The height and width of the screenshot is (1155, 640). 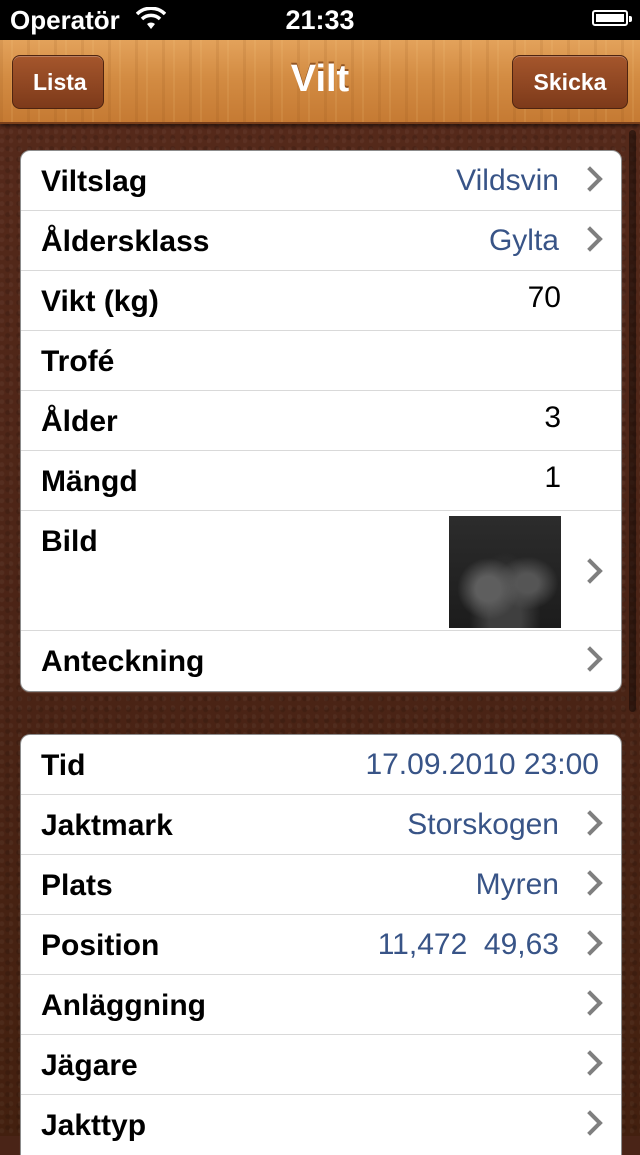 What do you see at coordinates (321, 825) in the screenshot?
I see `row-jaktmark: Jaktmark Storskogen` at bounding box center [321, 825].